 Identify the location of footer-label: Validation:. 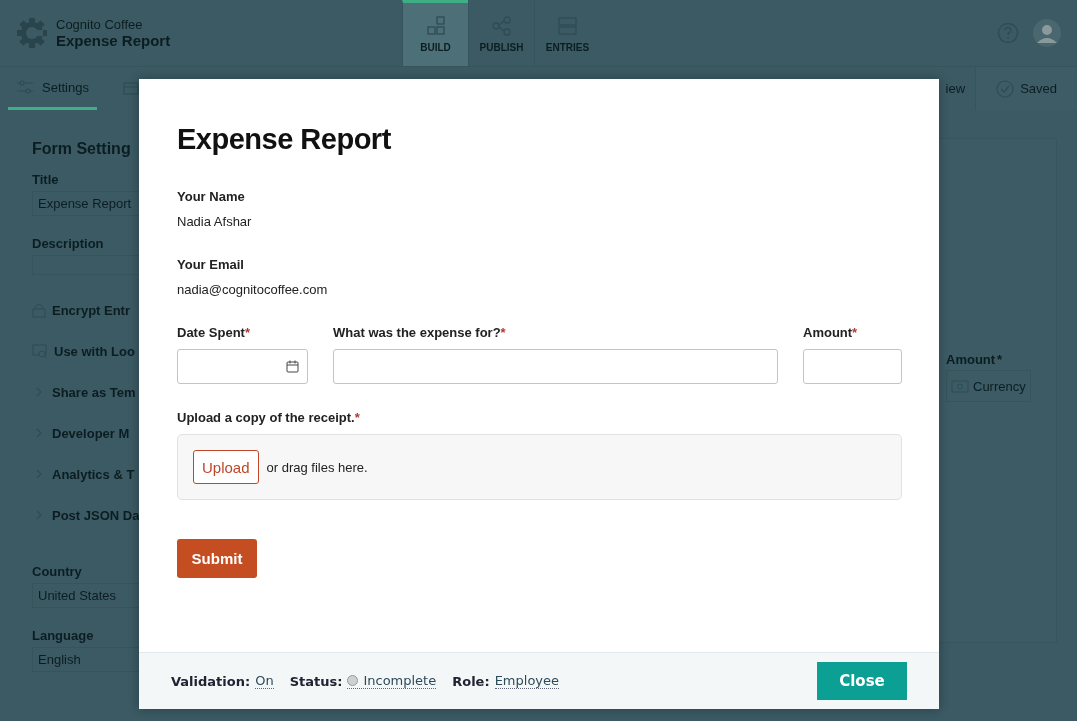
(211, 681).